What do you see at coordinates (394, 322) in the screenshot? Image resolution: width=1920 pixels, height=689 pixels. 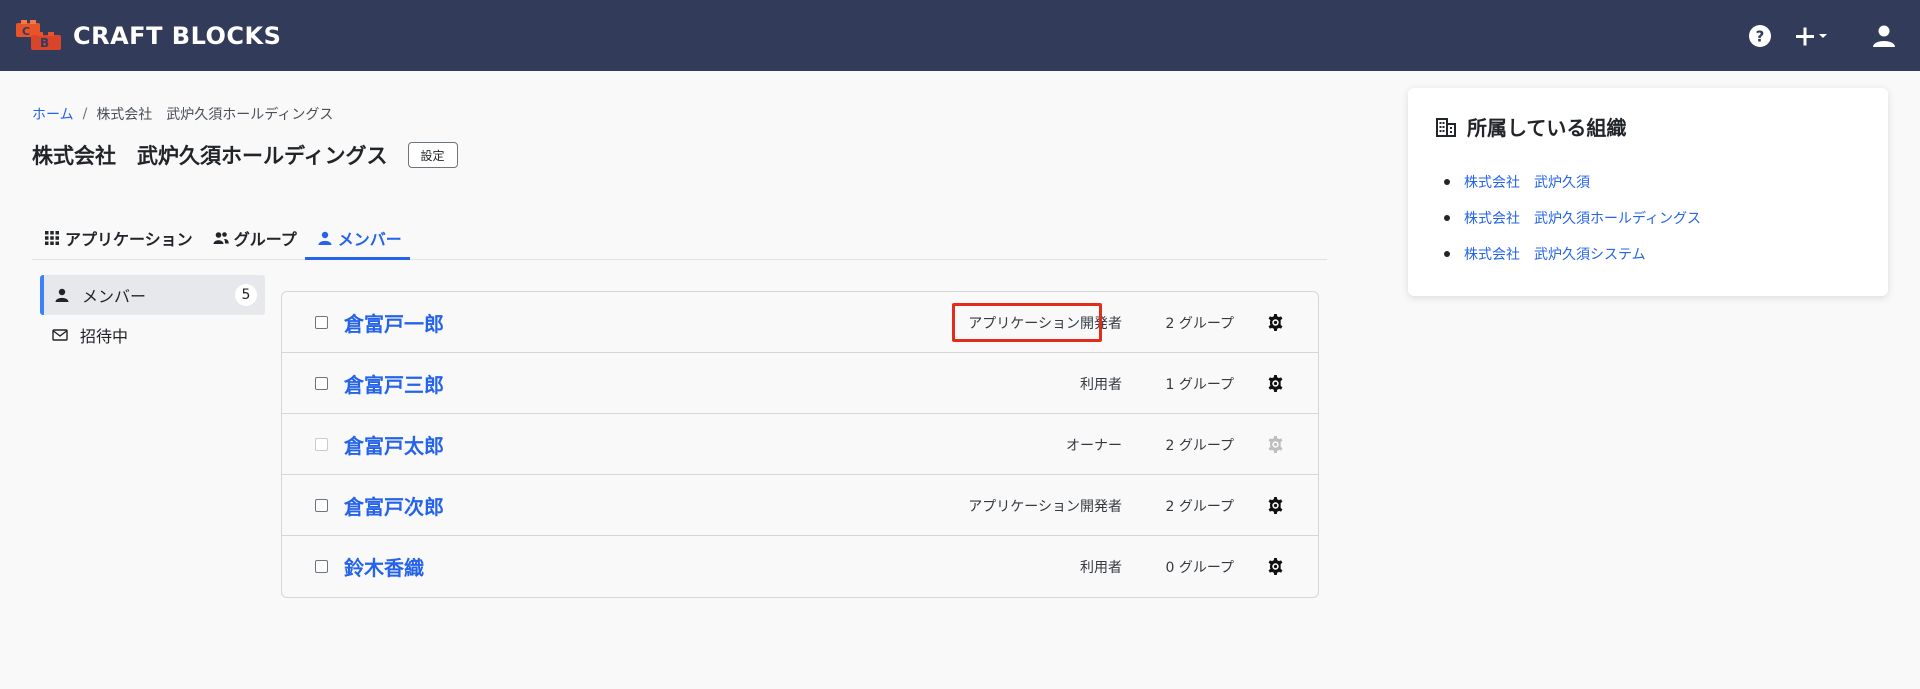 I see `member-name-link: 倉富戸一郎` at bounding box center [394, 322].